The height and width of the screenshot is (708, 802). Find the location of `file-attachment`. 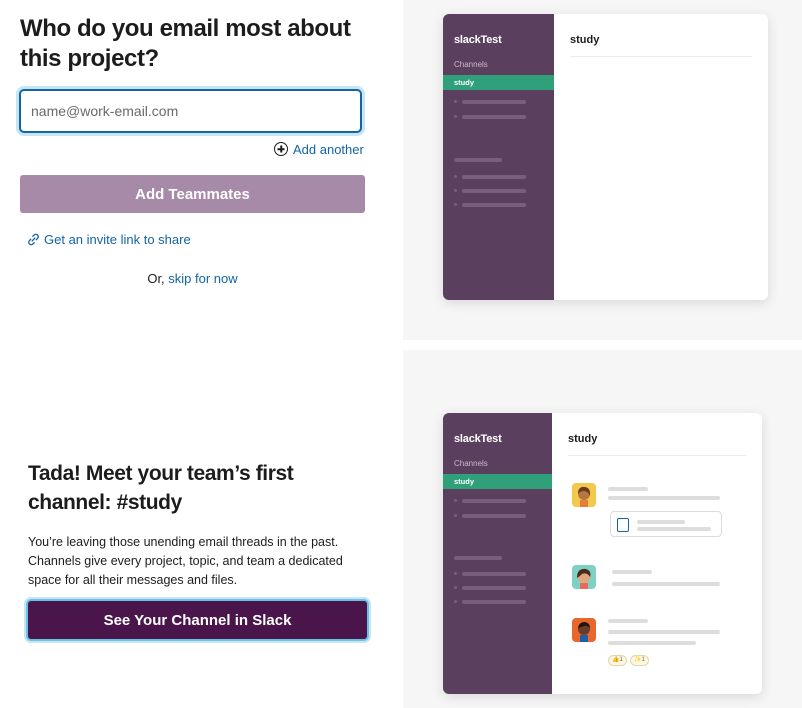

file-attachment is located at coordinates (666, 524).